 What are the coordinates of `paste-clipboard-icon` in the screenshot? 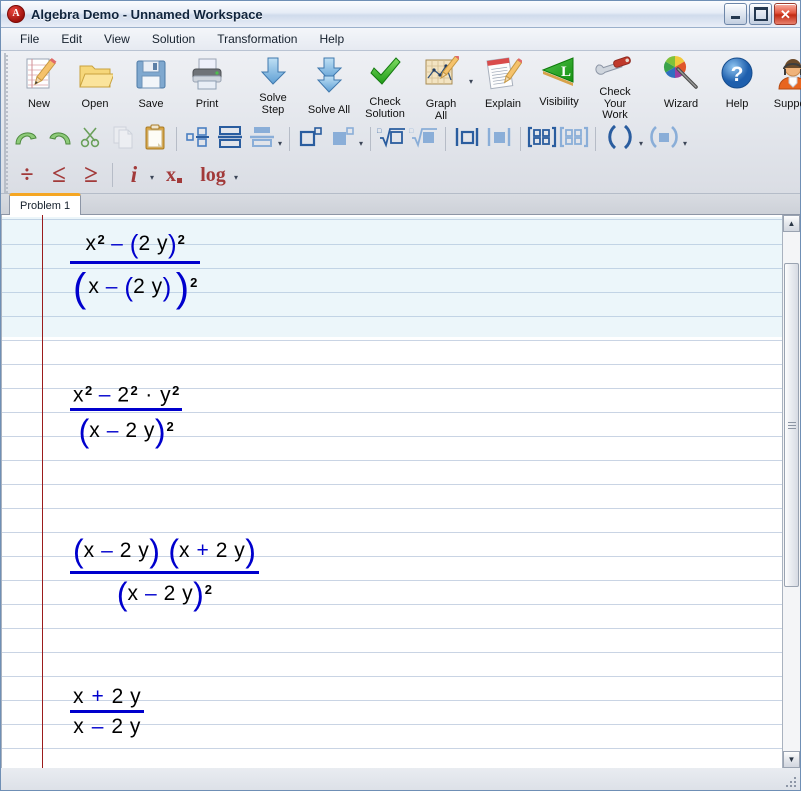 It's located at (155, 139).